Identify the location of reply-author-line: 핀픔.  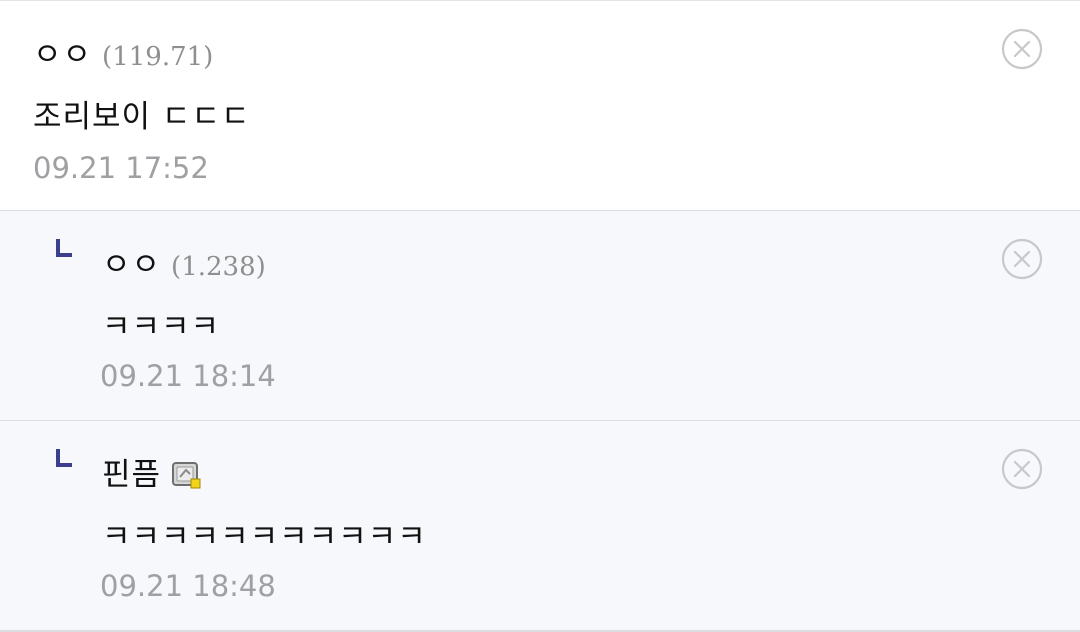
(152, 473).